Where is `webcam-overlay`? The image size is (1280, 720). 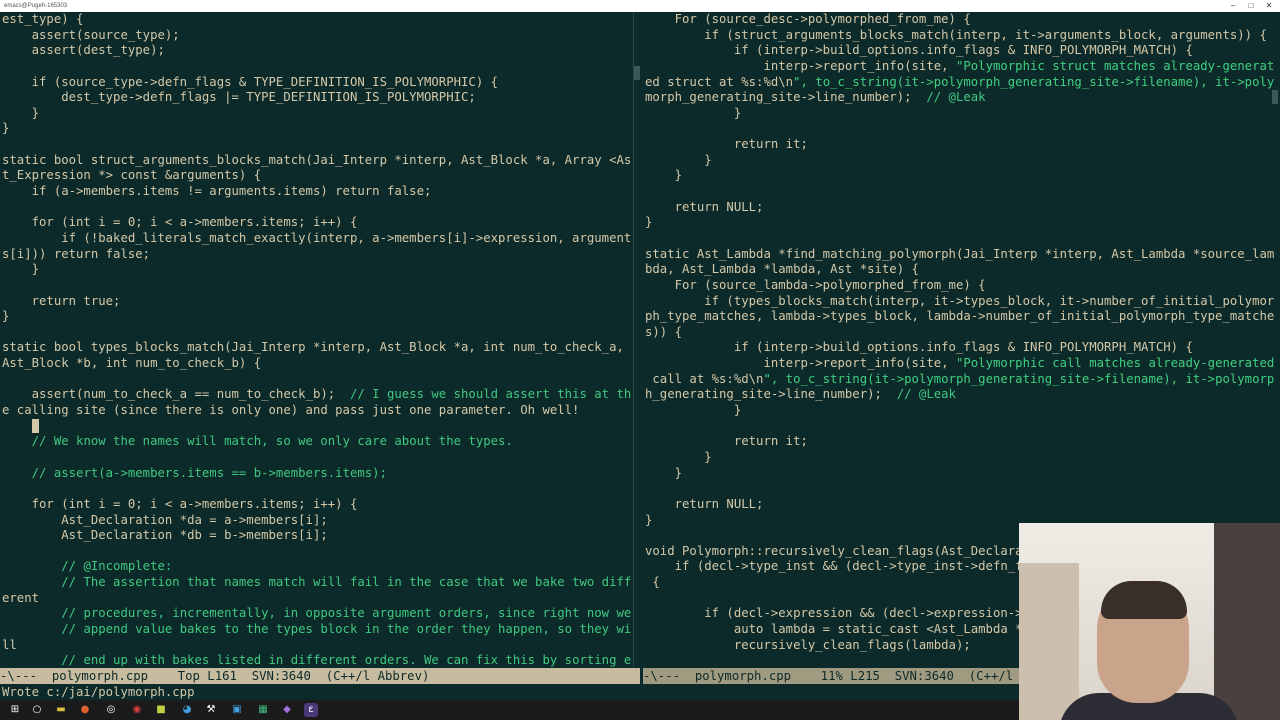
webcam-overlay is located at coordinates (1149, 621).